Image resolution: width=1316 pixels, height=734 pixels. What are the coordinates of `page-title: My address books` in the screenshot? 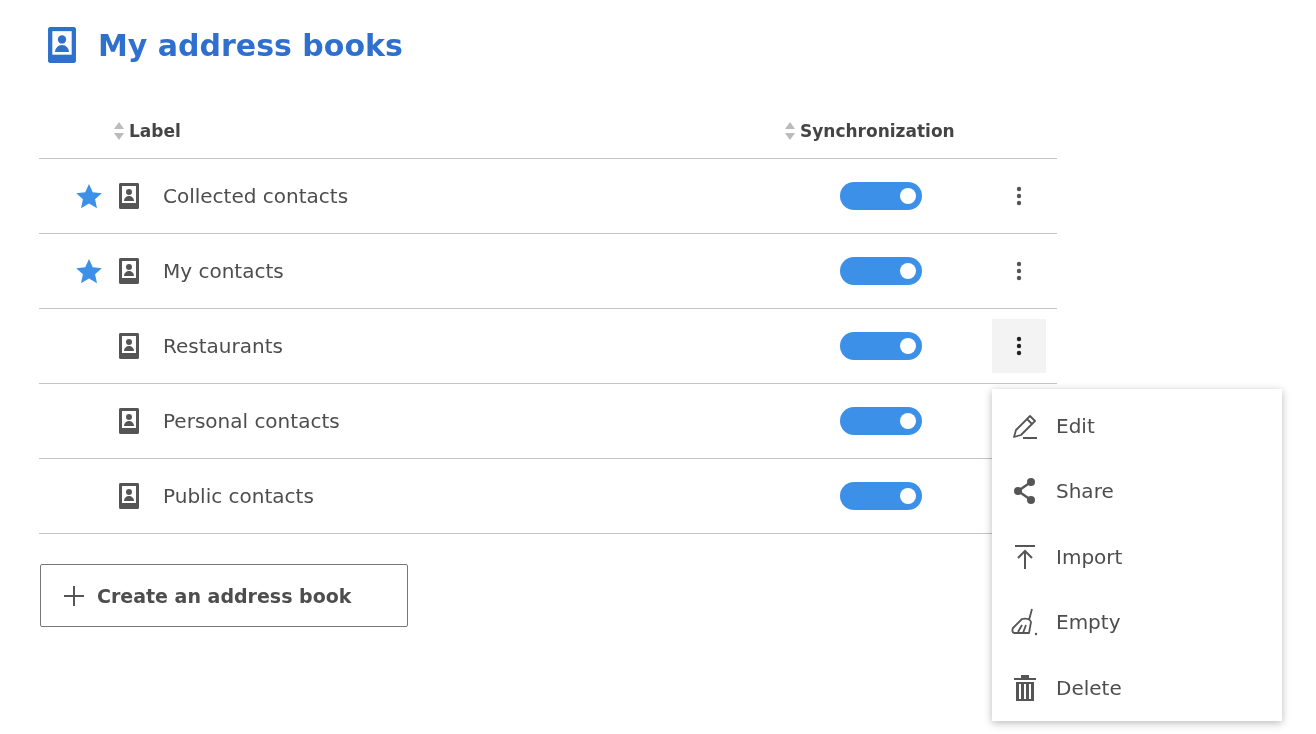 It's located at (250, 45).